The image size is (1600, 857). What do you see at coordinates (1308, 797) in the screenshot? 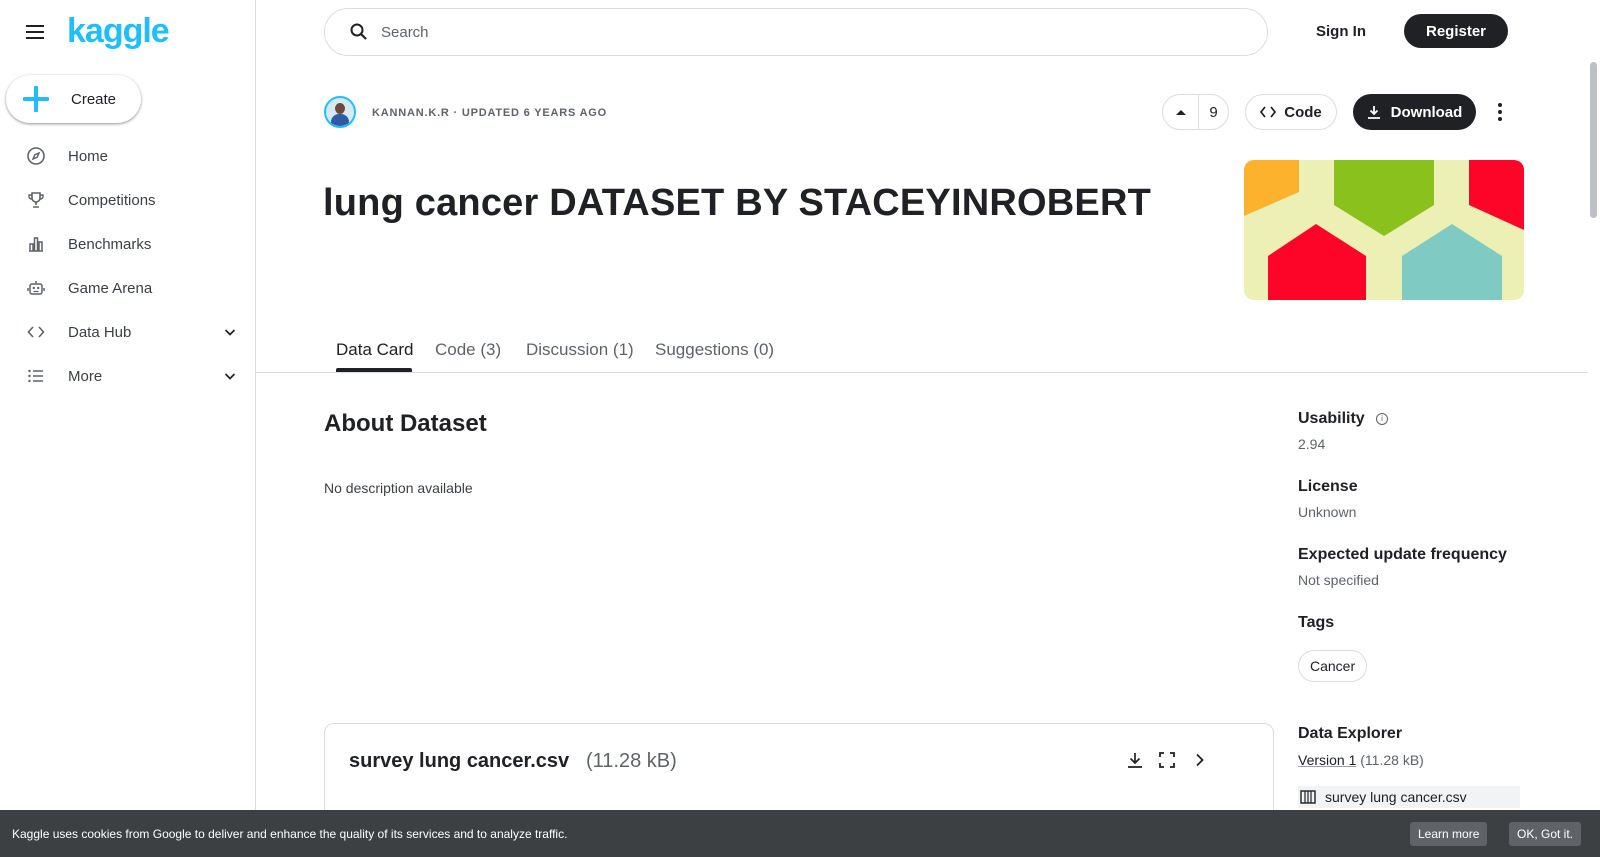
I see `table-icon` at bounding box center [1308, 797].